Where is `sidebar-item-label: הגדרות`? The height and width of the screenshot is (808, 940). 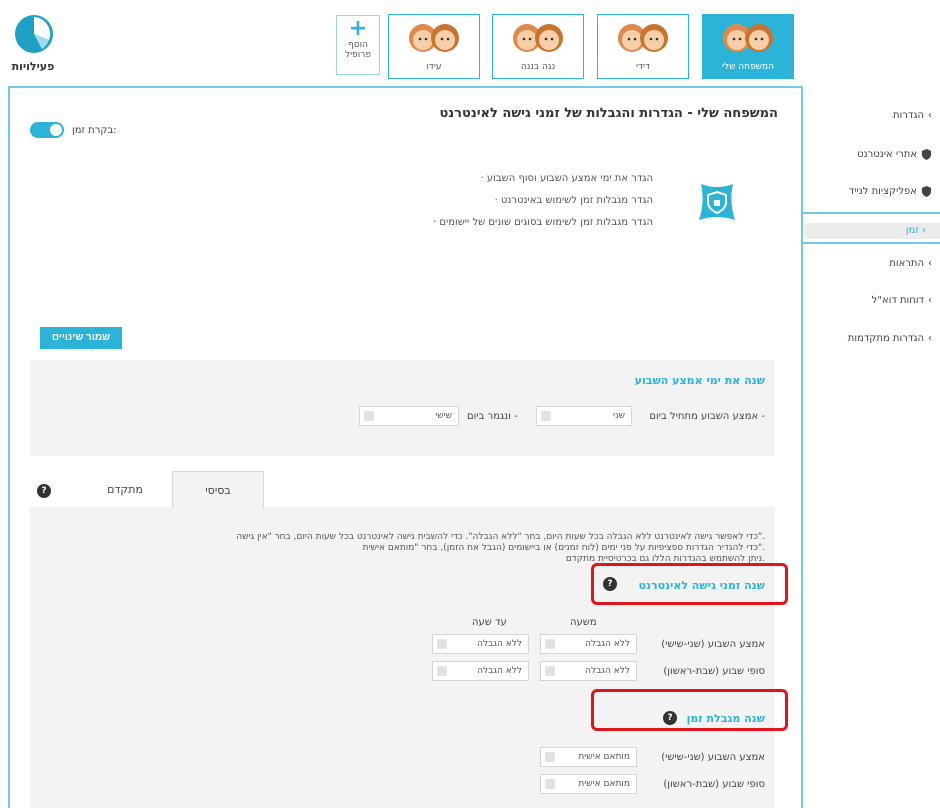
sidebar-item-label: הגדרות is located at coordinates (908, 115).